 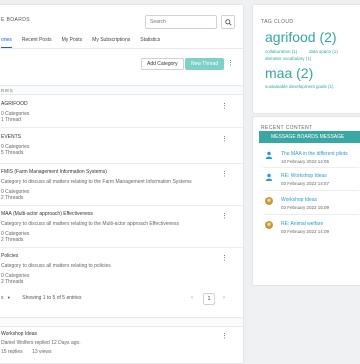 What do you see at coordinates (230, 63) in the screenshot?
I see `more-options-icon: ⋮` at bounding box center [230, 63].